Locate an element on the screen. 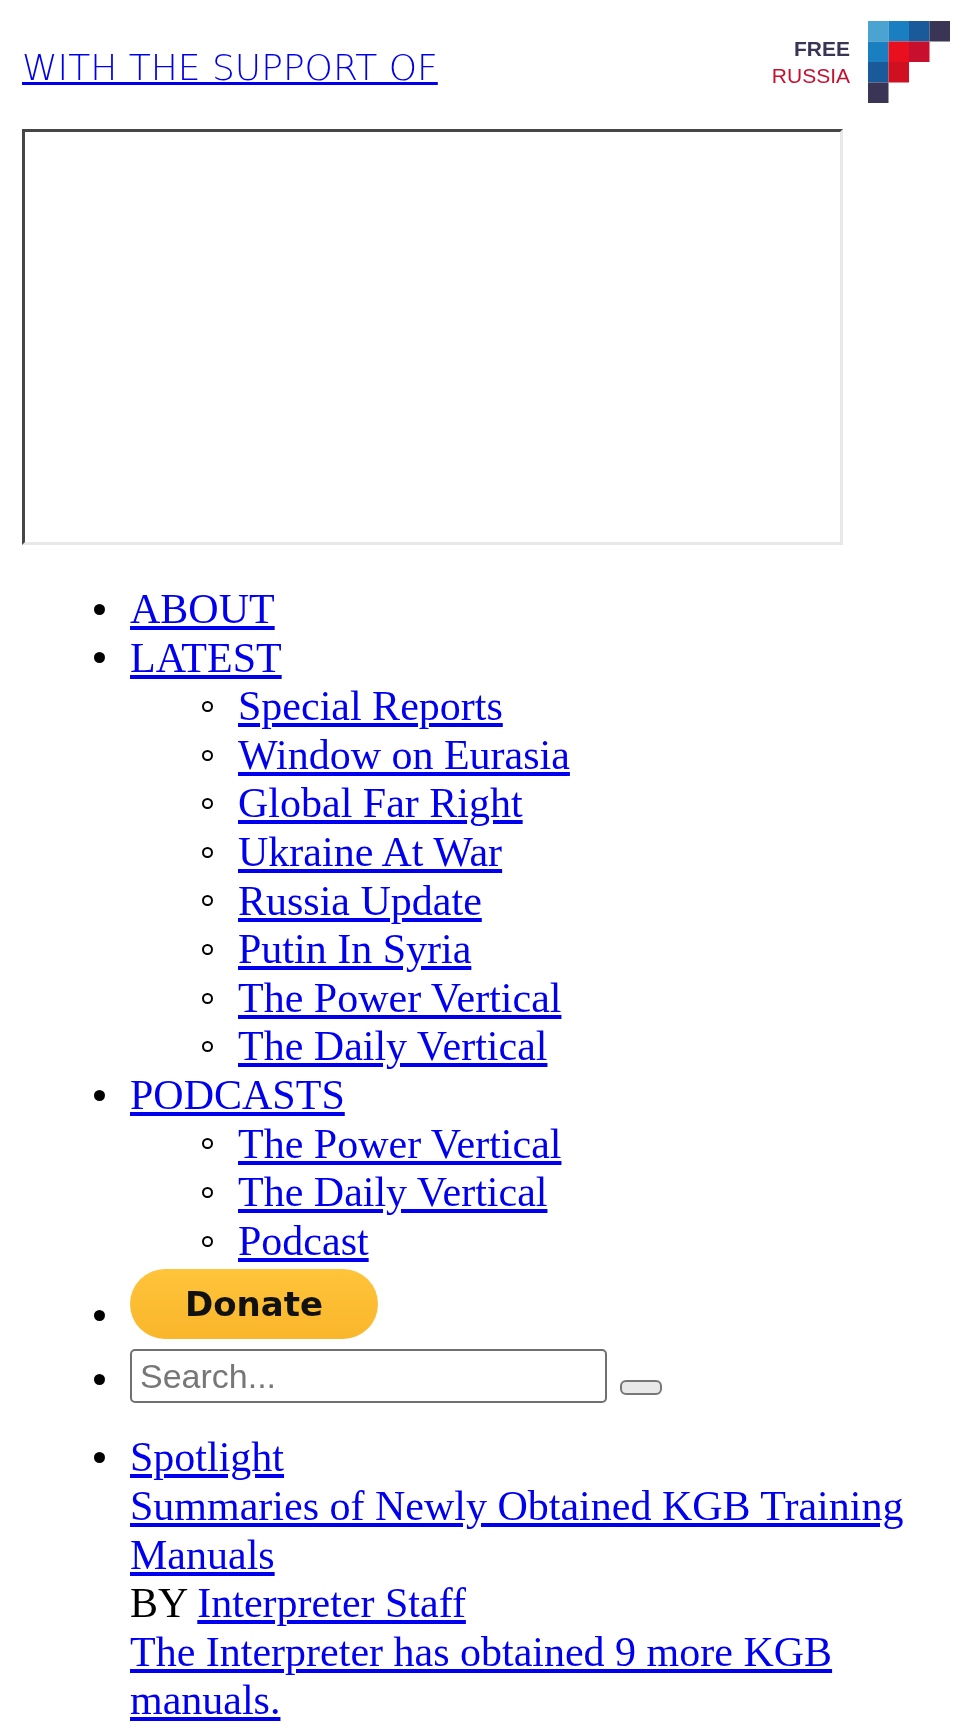 Image resolution: width=972 pixels, height=1728 pixels. nav-link: Ukraine At War is located at coordinates (370, 852).